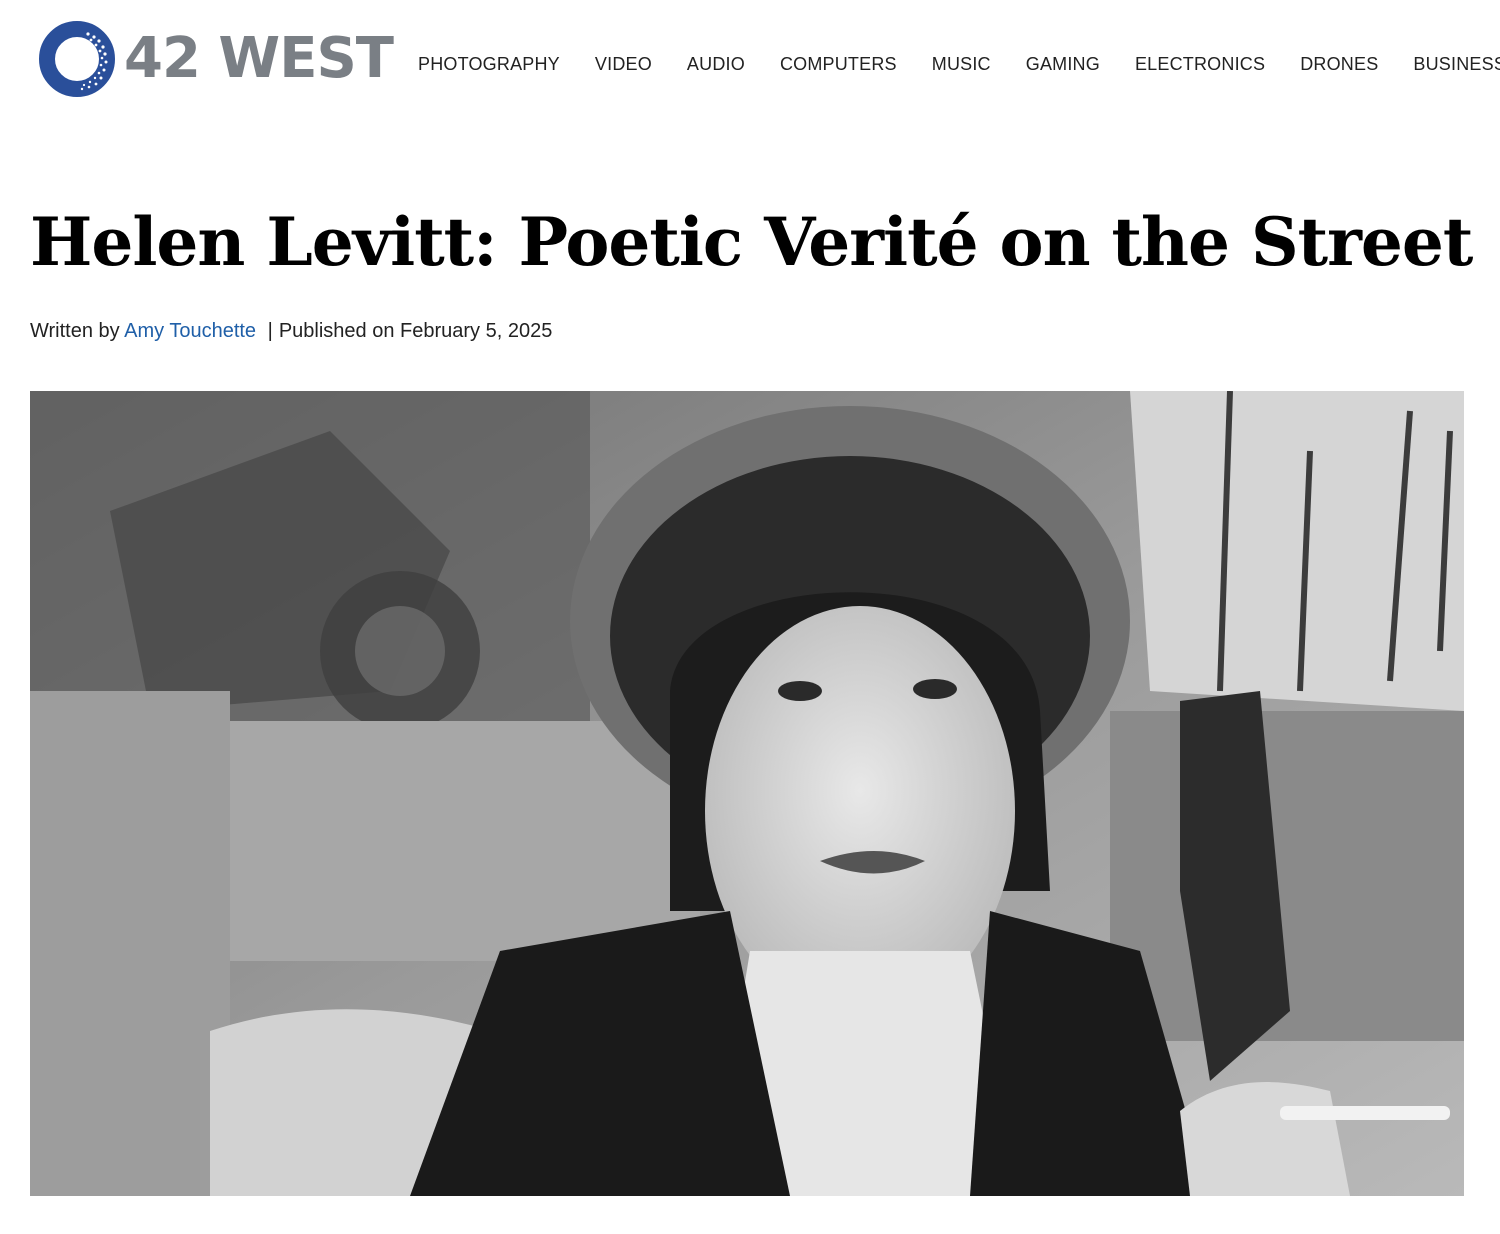 This screenshot has width=1500, height=1234. What do you see at coordinates (190, 331) in the screenshot?
I see `author-link: Amy Touchette` at bounding box center [190, 331].